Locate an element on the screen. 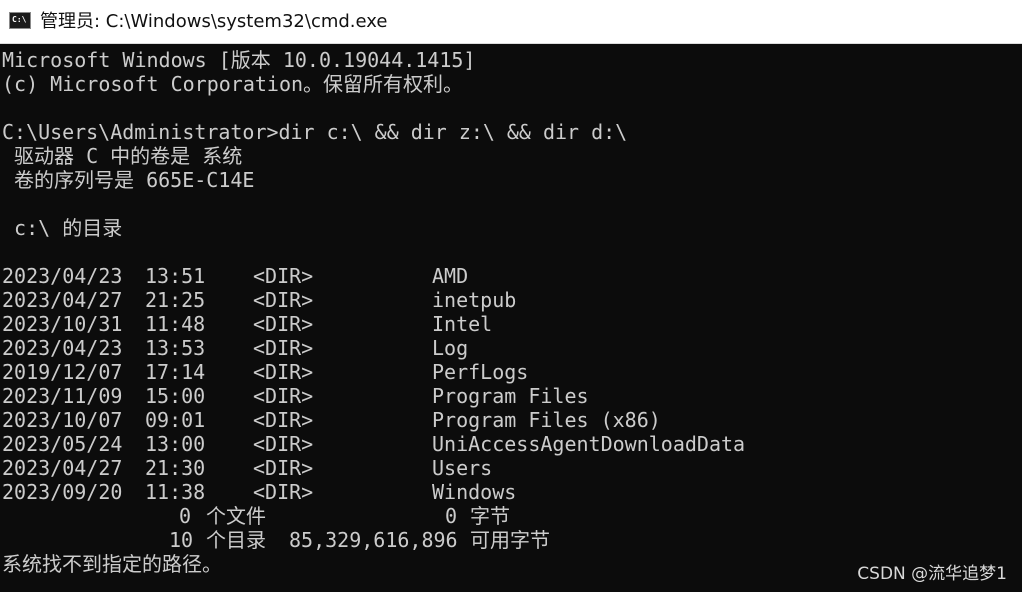 This screenshot has width=1022, height=592. file-bytes: 0 is located at coordinates (451, 516).